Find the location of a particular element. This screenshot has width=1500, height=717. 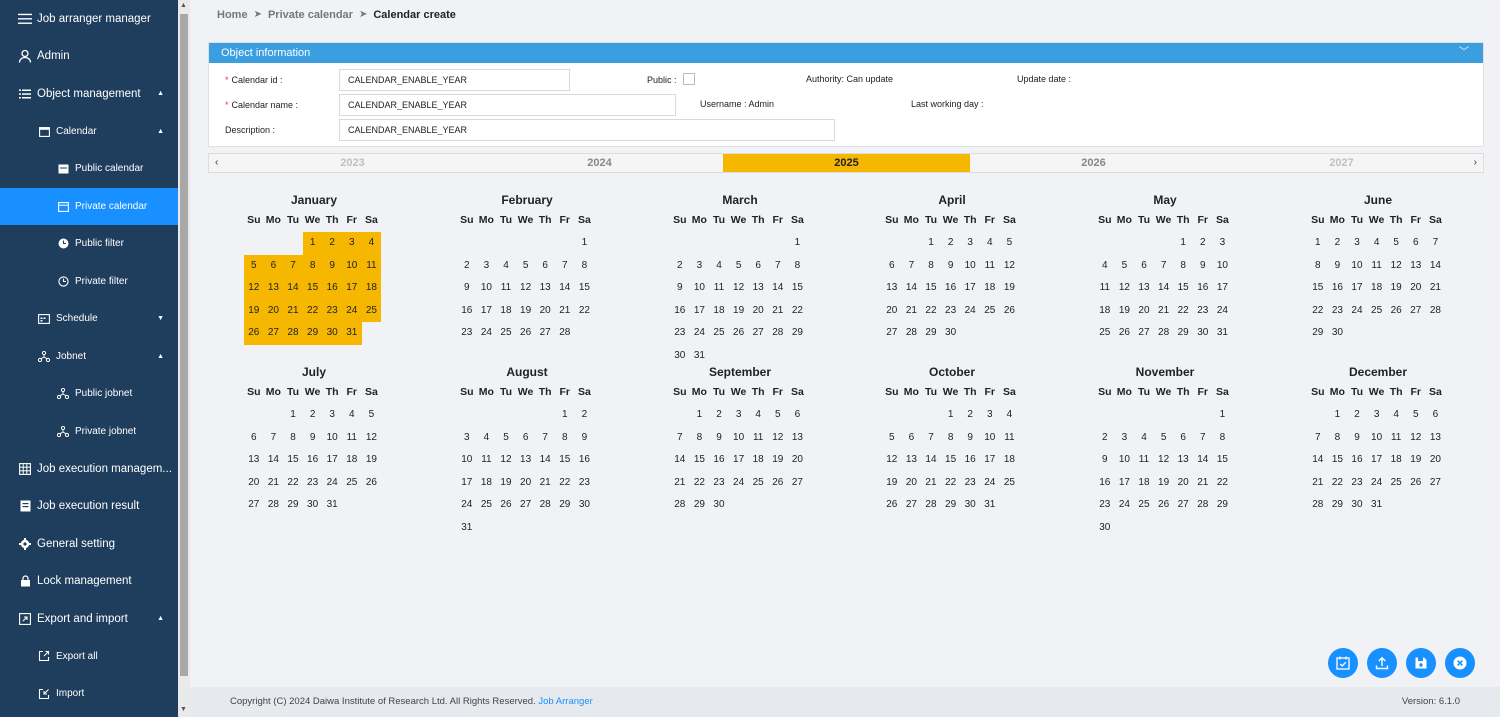

calendar-day: 10 is located at coordinates (739, 438).